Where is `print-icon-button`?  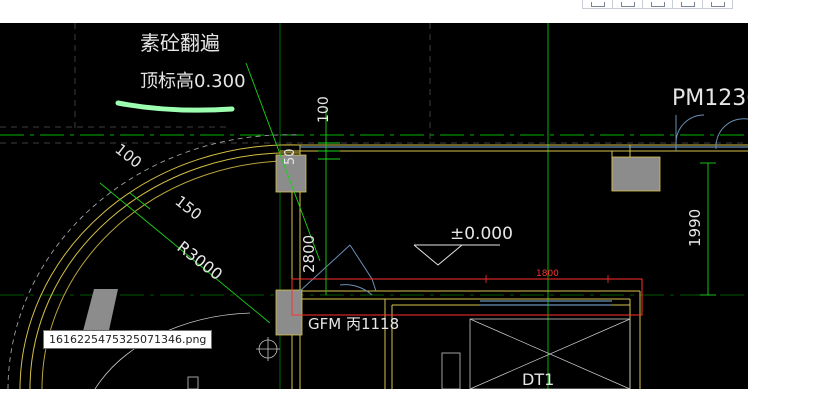
print-icon-button is located at coordinates (687, 4).